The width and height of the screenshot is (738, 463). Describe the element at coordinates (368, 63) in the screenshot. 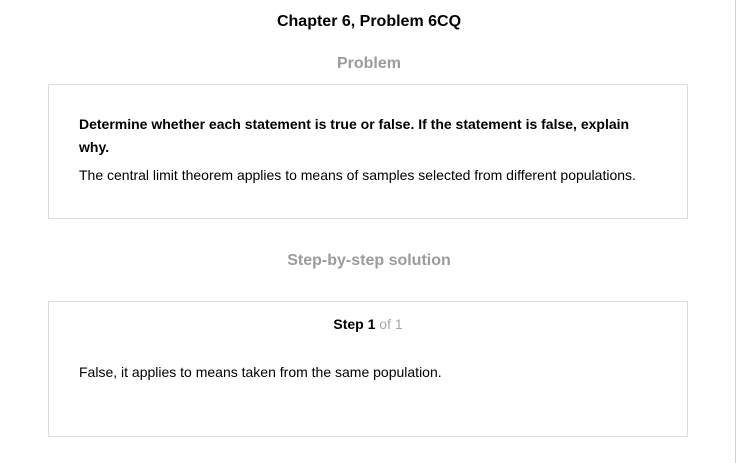

I see `problem-heading: Problem` at that location.